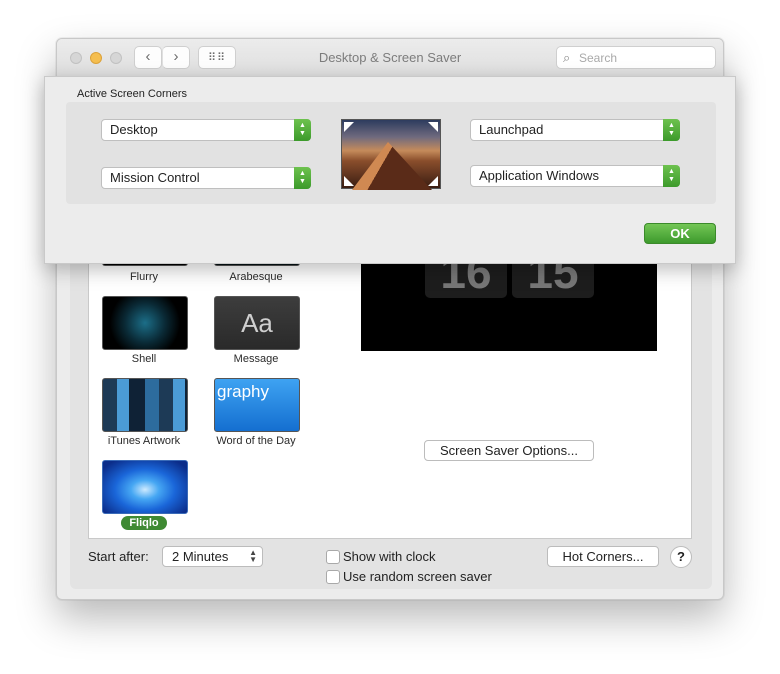 The height and width of the screenshot is (674, 780). Describe the element at coordinates (145, 487) in the screenshot. I see `fliqlo-thumbnail` at that location.